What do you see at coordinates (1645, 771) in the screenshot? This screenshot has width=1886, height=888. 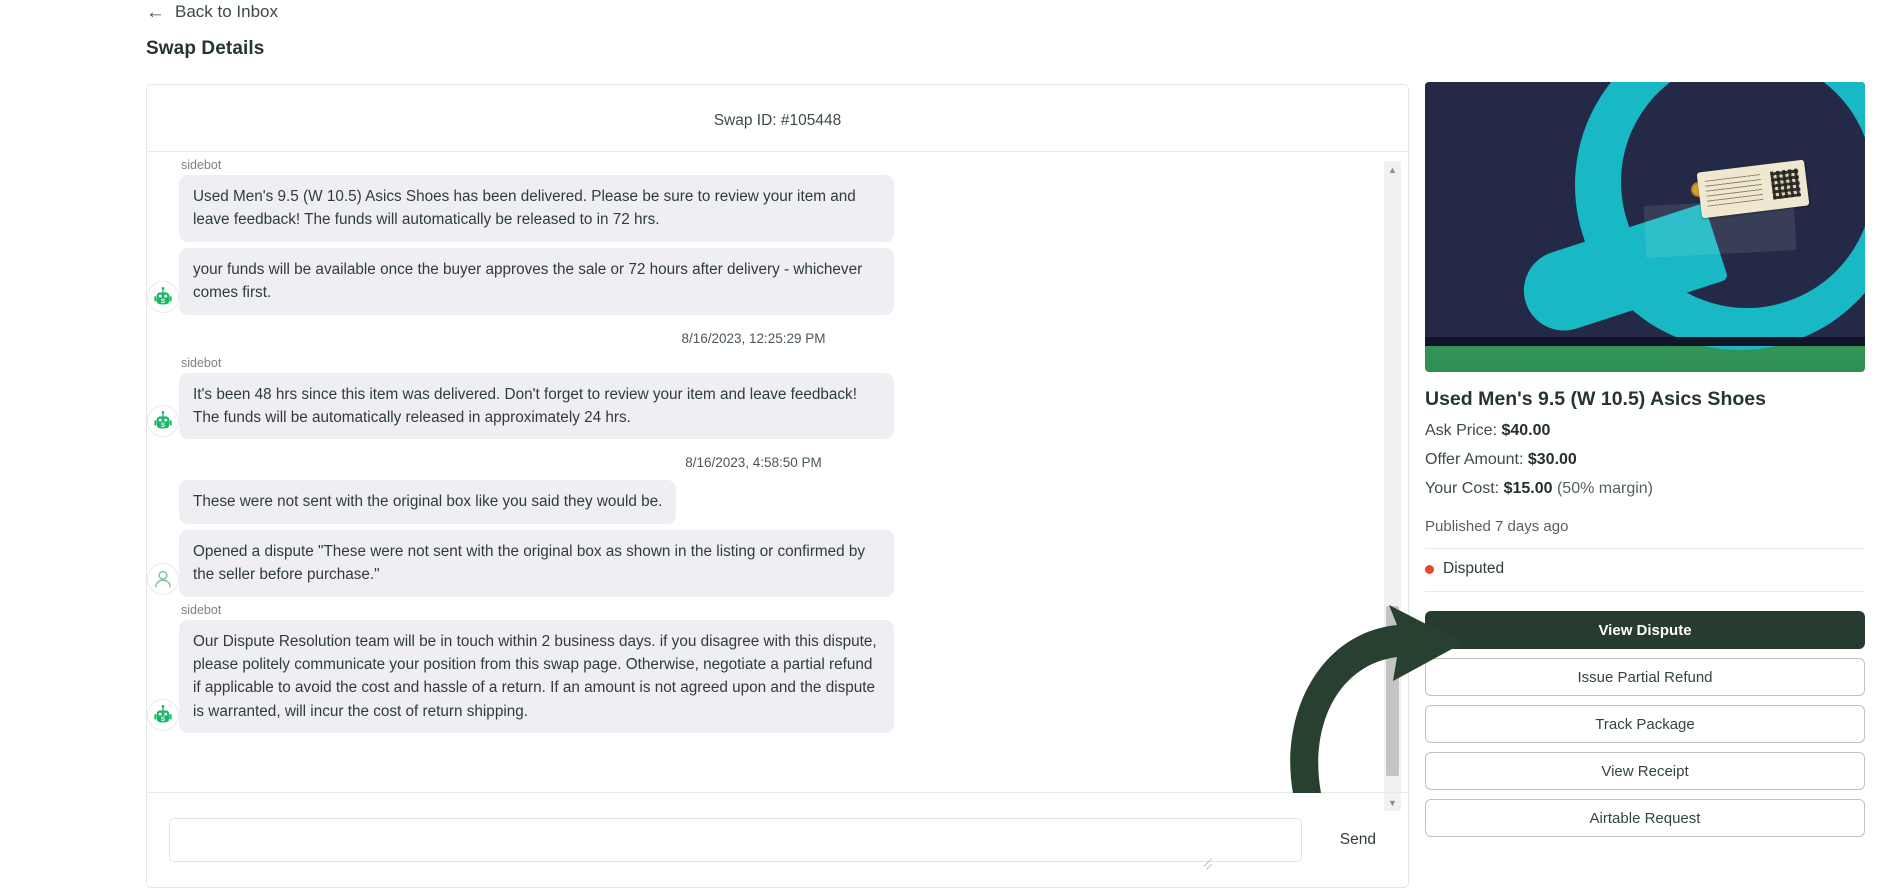 I see `view-receipt-button: View Receipt` at bounding box center [1645, 771].